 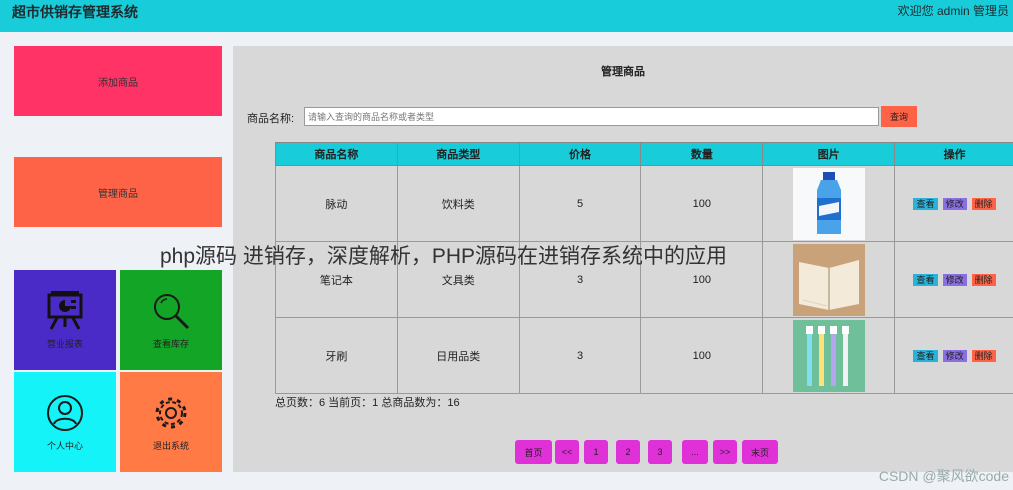 I want to click on overlay-title: php源码 进销存，深度解析，PHP源码在进销存系统中的应用, so click(x=444, y=256).